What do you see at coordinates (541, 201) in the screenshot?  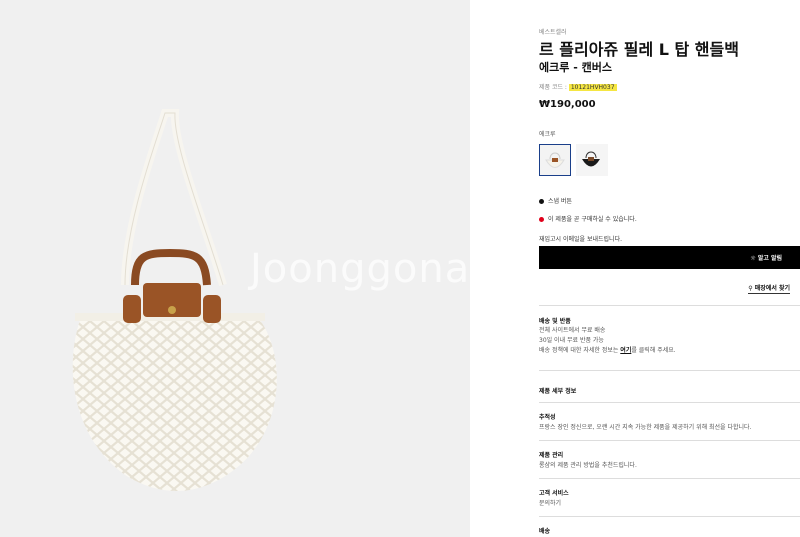 I see `bullet-icon` at bounding box center [541, 201].